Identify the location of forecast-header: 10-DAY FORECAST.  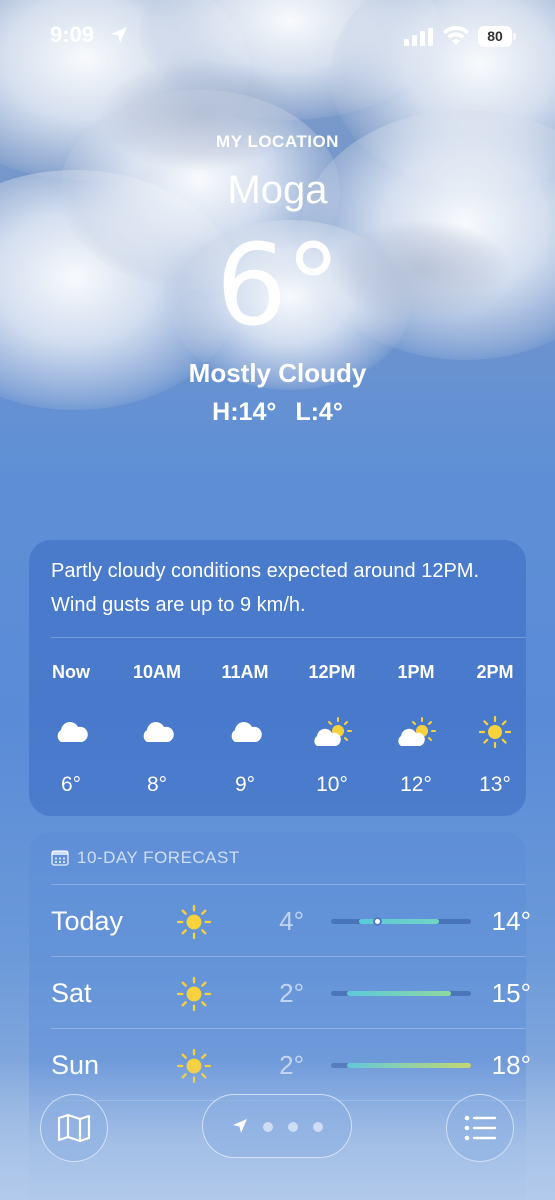
(145, 858).